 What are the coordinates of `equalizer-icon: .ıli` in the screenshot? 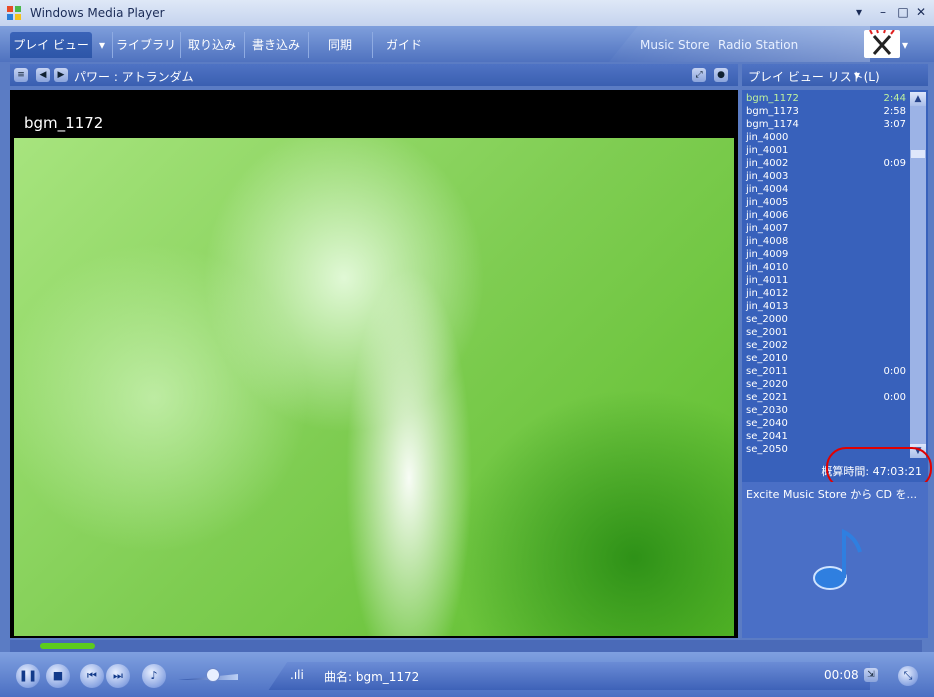 It's located at (297, 675).